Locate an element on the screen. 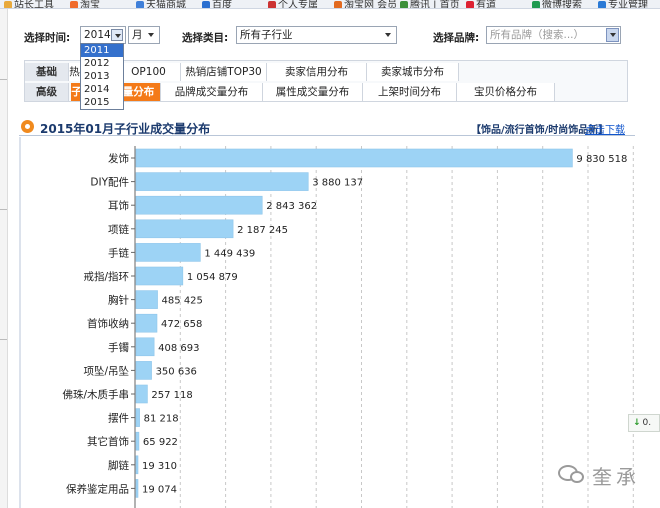 The height and width of the screenshot is (508, 660). category-label: 脚链 is located at coordinates (118, 465).